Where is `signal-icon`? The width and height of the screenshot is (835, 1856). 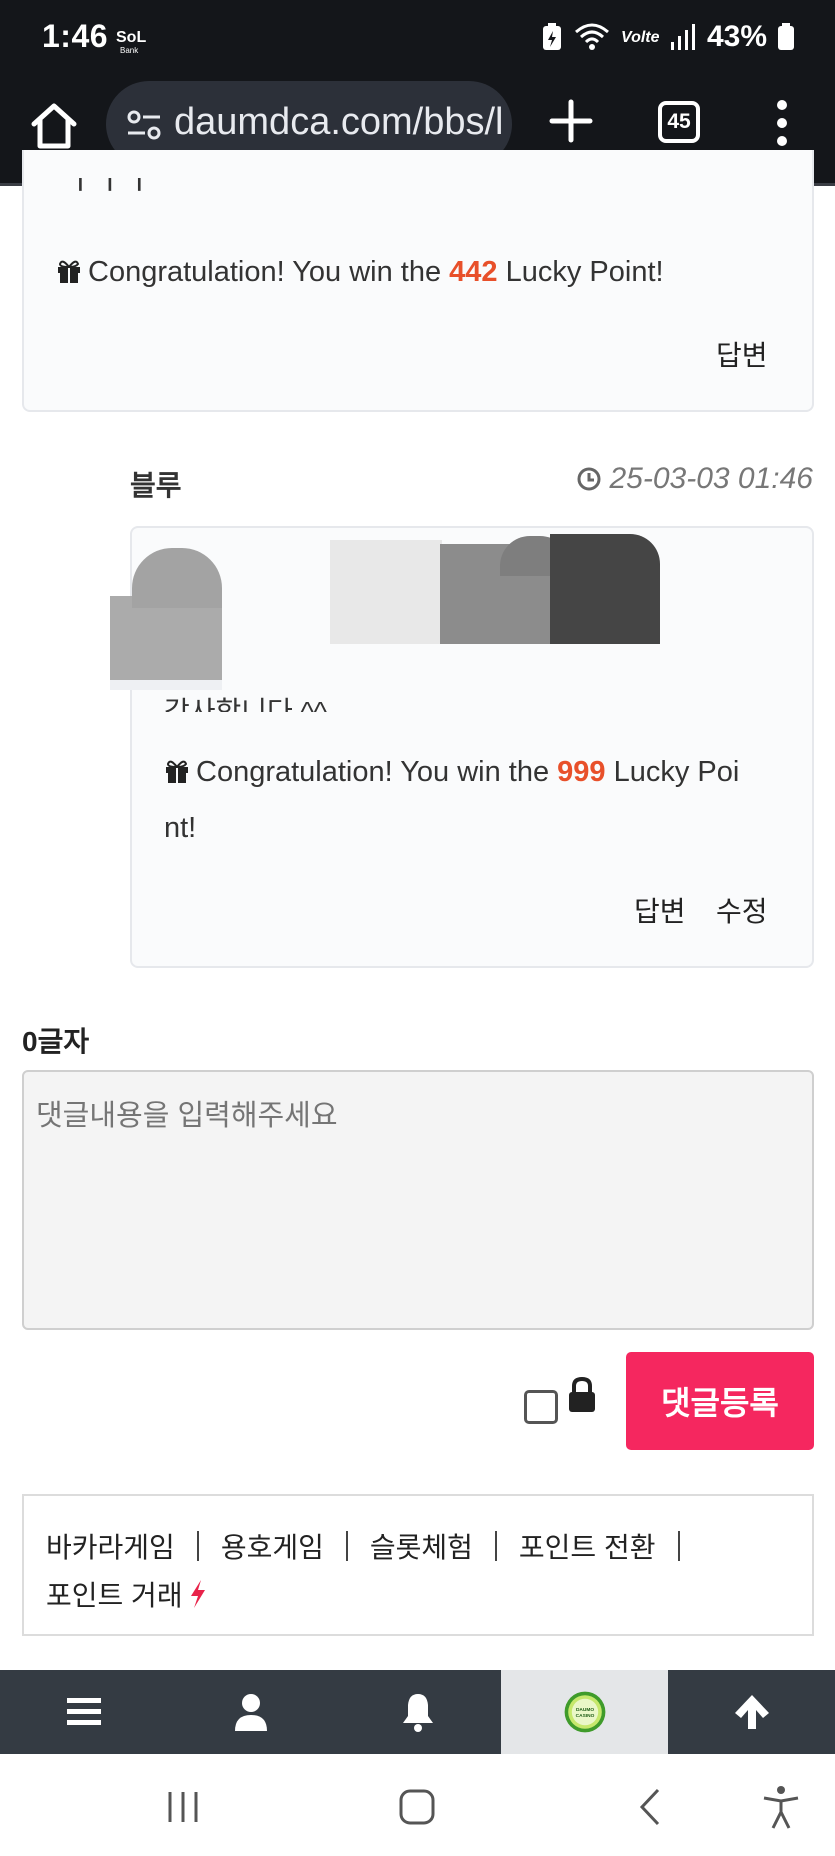
signal-icon is located at coordinates (682, 37).